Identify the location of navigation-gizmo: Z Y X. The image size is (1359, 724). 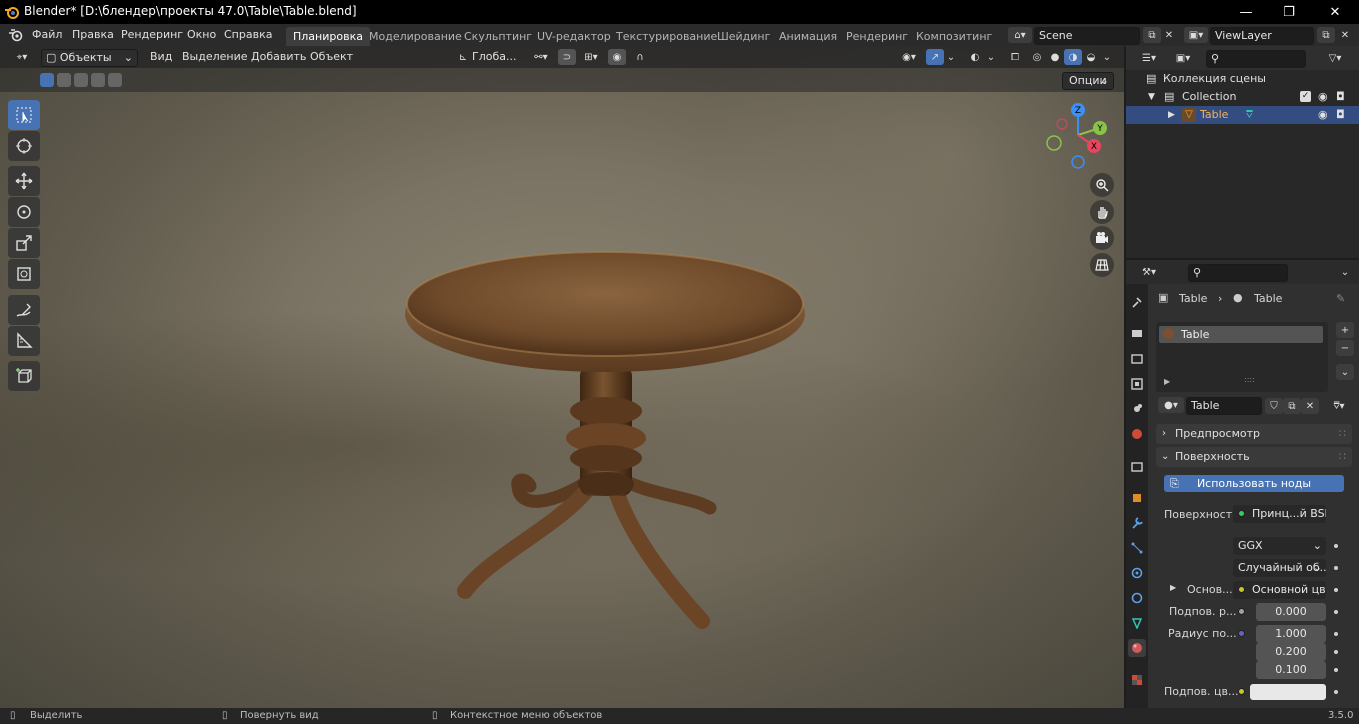
(1079, 135).